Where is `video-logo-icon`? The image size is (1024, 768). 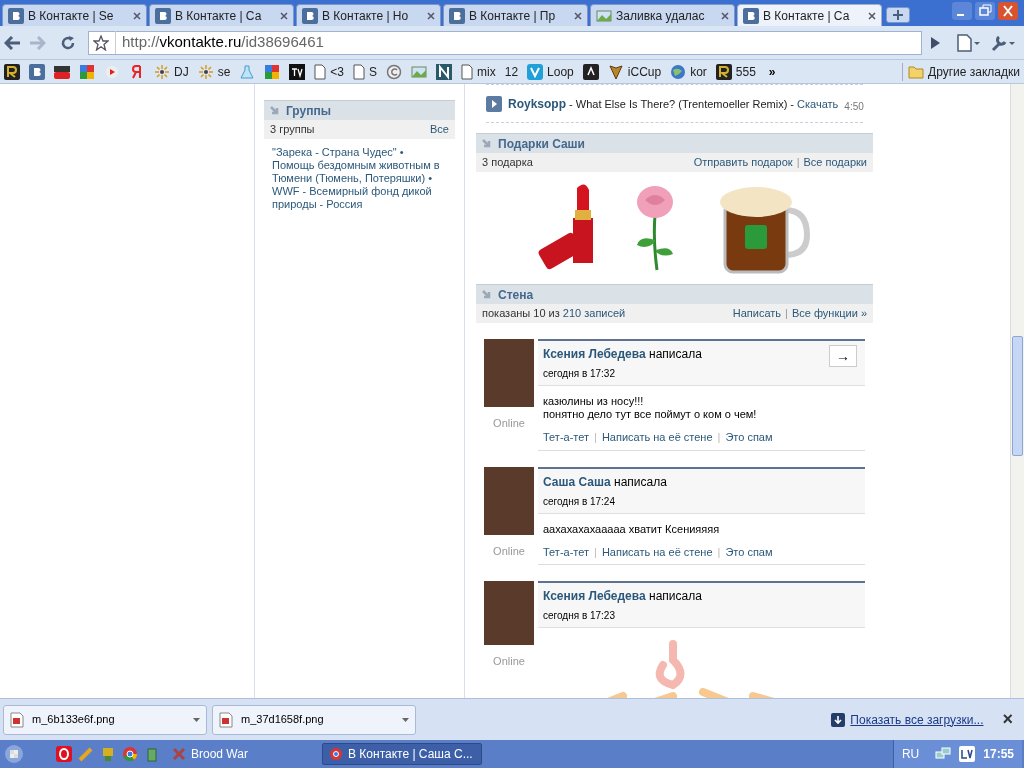
video-logo-icon is located at coordinates (62, 71).